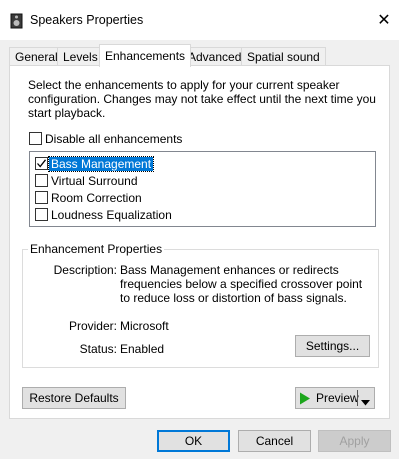 The height and width of the screenshot is (459, 399). What do you see at coordinates (17, 21) in the screenshot?
I see `speaker-icon` at bounding box center [17, 21].